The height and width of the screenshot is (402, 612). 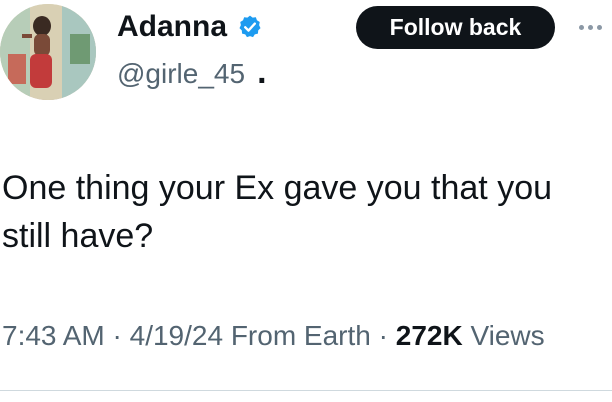 I want to click on author-name-row: Adanna, so click(x=190, y=27).